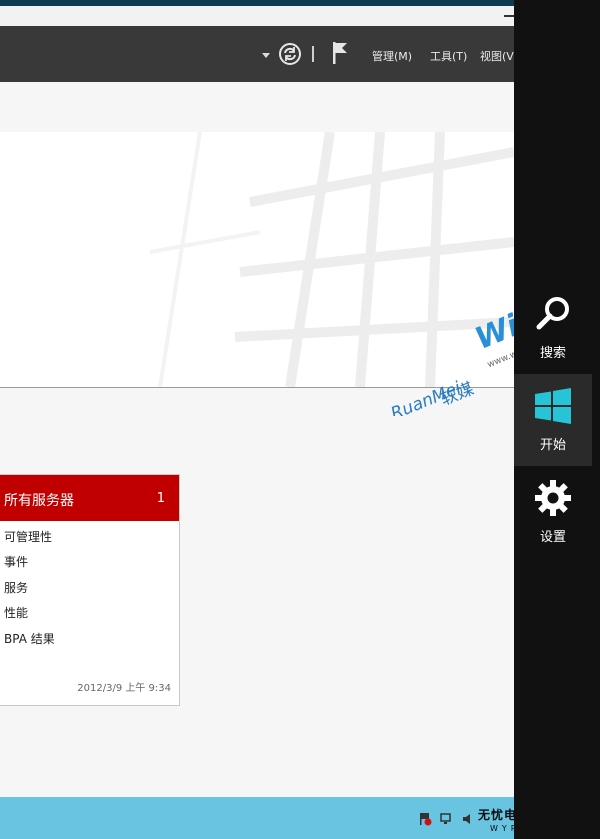  What do you see at coordinates (469, 819) in the screenshot?
I see `volume-tray-icon` at bounding box center [469, 819].